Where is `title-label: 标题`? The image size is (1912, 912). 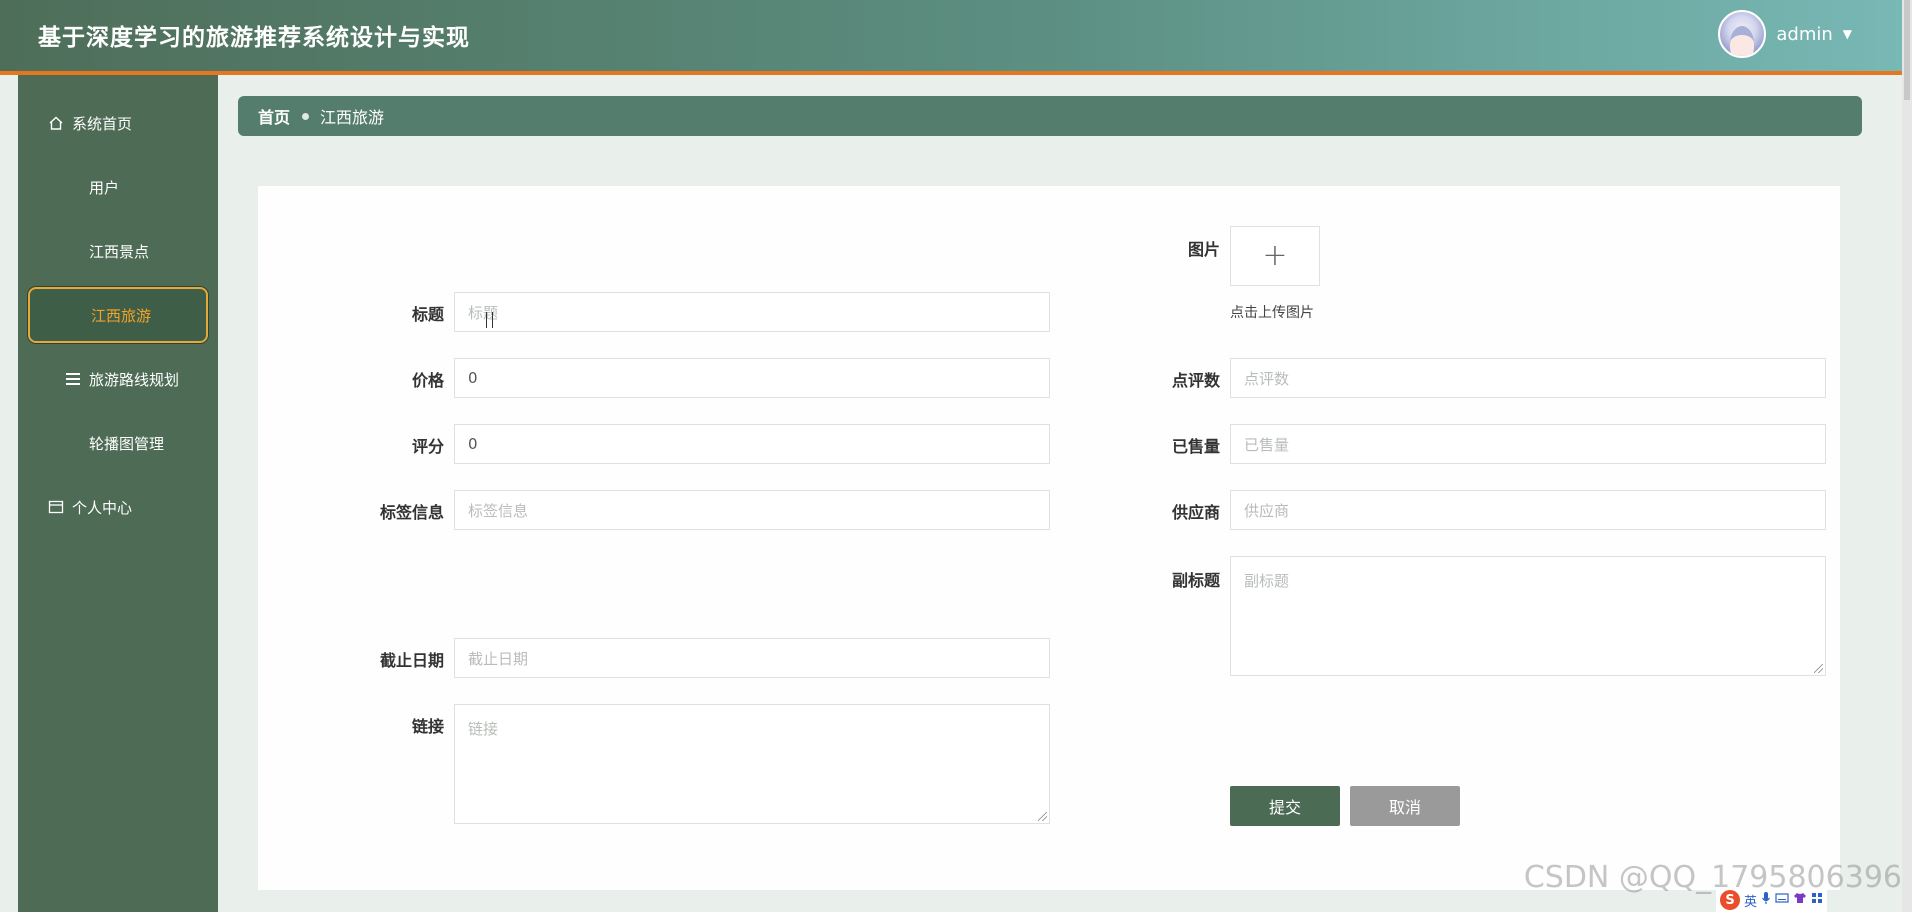
title-label: 标题 is located at coordinates (427, 314).